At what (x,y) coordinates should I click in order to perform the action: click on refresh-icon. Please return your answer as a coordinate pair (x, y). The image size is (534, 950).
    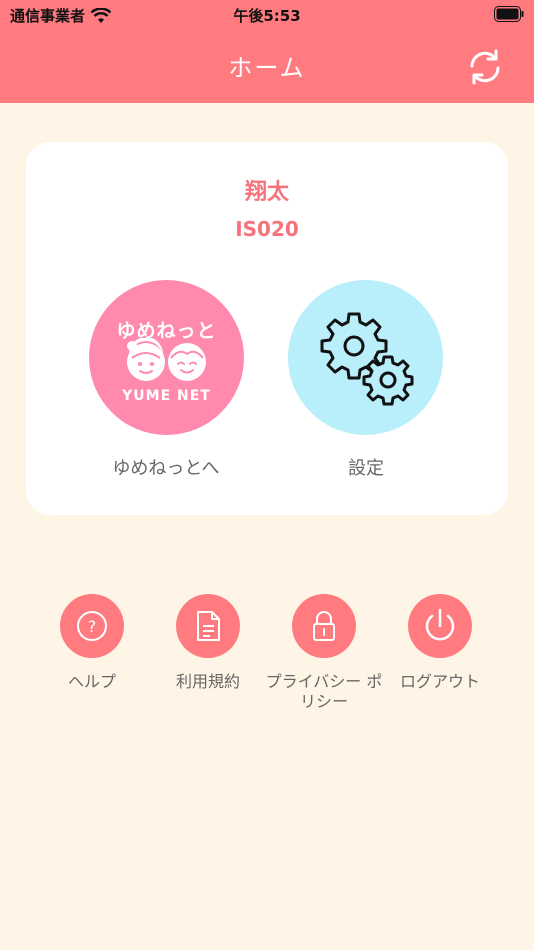
    Looking at the image, I should click on (485, 67).